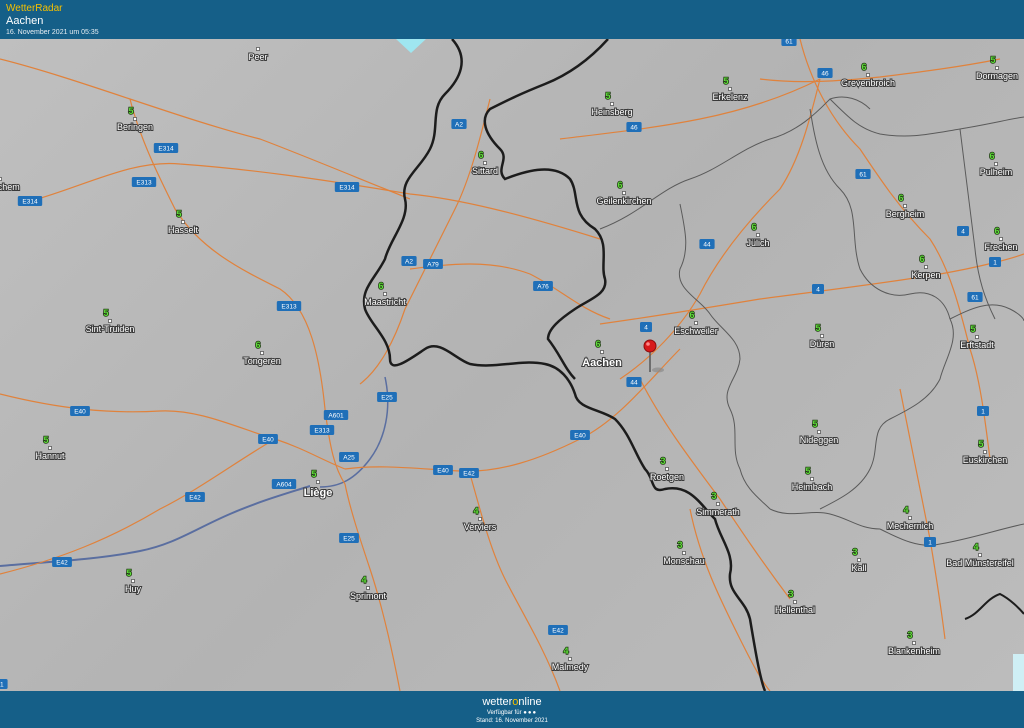 The width and height of the screenshot is (1024, 728). What do you see at coordinates (623, 193) in the screenshot?
I see `city-marker: Geilenkirchen 6` at bounding box center [623, 193].